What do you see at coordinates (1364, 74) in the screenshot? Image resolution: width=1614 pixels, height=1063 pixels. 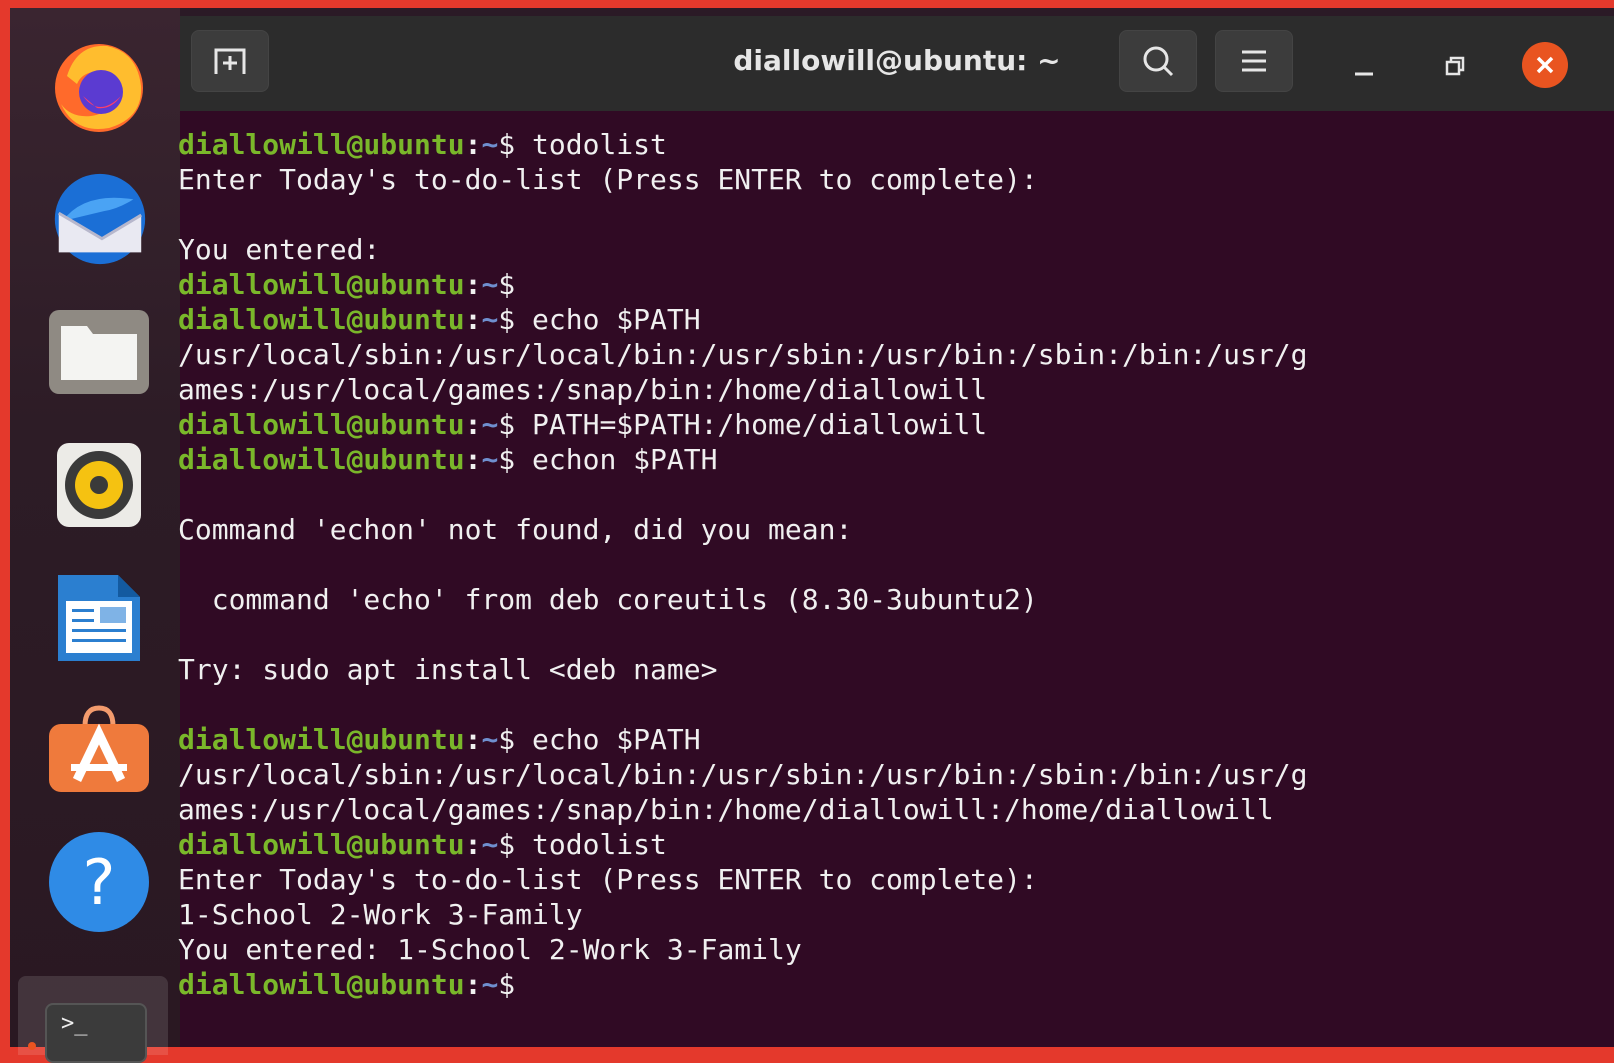 I see `minimize-icon` at bounding box center [1364, 74].